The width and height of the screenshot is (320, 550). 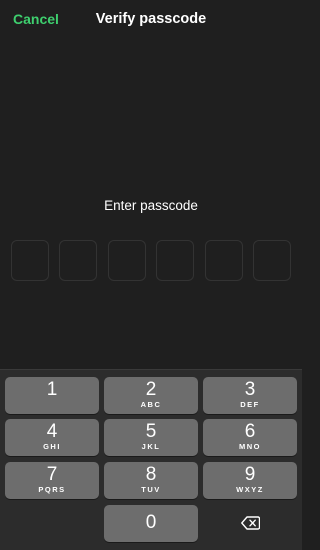 I want to click on passcode-input, so click(x=151, y=260).